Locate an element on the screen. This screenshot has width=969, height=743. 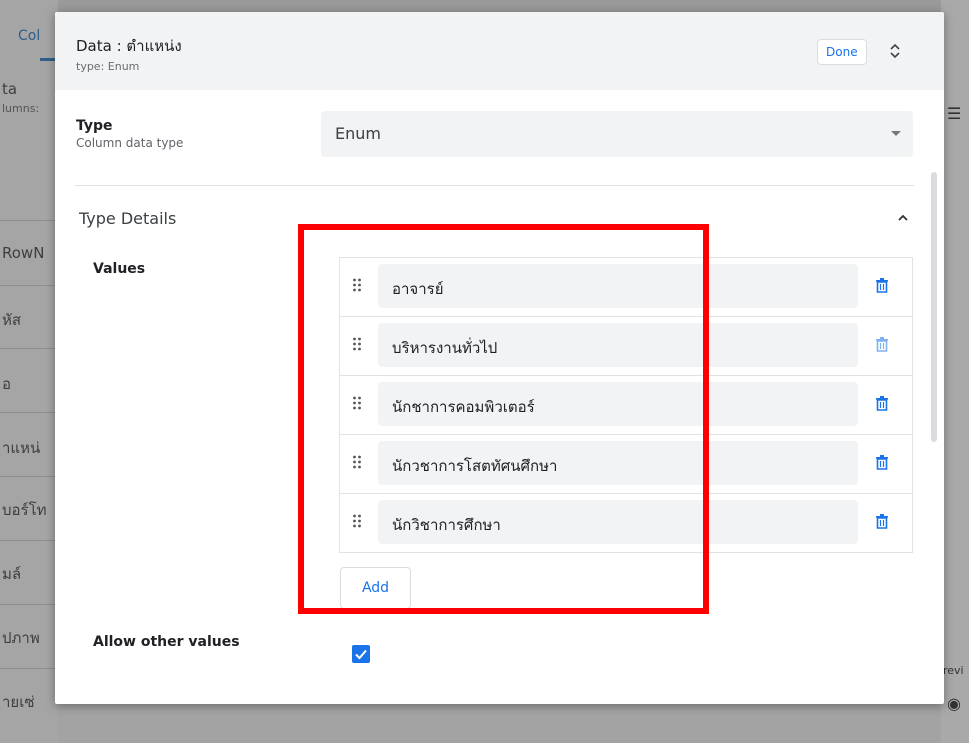
value-text: นักวชาการโสตทัศนศึกษา is located at coordinates (475, 466).